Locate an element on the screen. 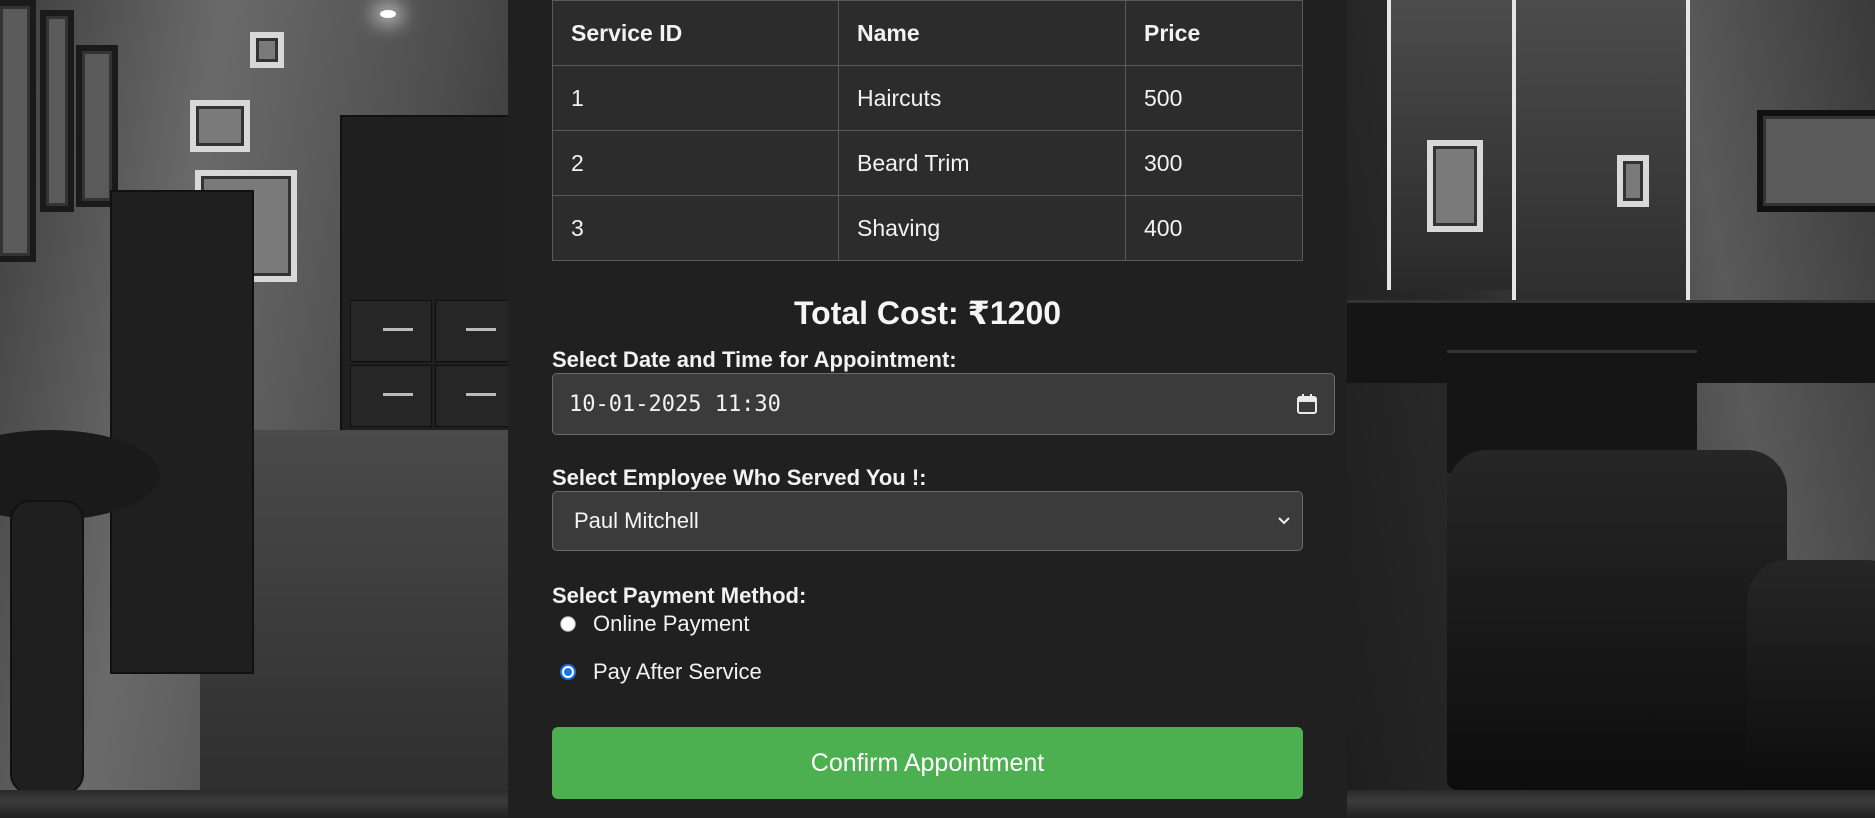 The height and width of the screenshot is (818, 1875). radio-label-pay-after-service: Pay After Service is located at coordinates (677, 672).